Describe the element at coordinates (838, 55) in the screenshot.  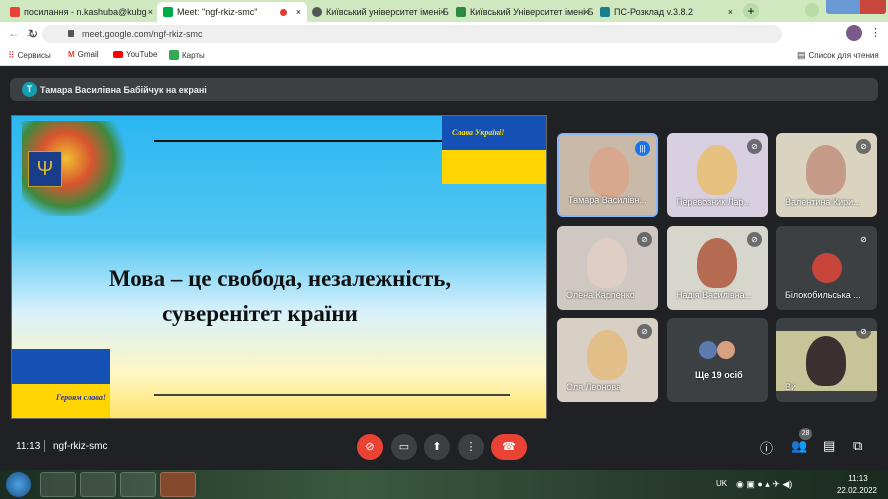
I see `reading-list-button: ▤ Список для чтения` at that location.